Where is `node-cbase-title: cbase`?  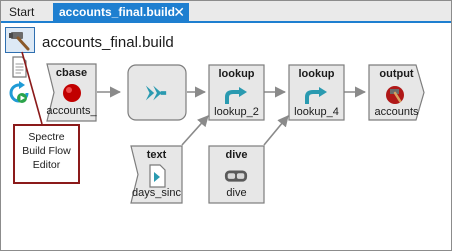 node-cbase-title: cbase is located at coordinates (71, 73).